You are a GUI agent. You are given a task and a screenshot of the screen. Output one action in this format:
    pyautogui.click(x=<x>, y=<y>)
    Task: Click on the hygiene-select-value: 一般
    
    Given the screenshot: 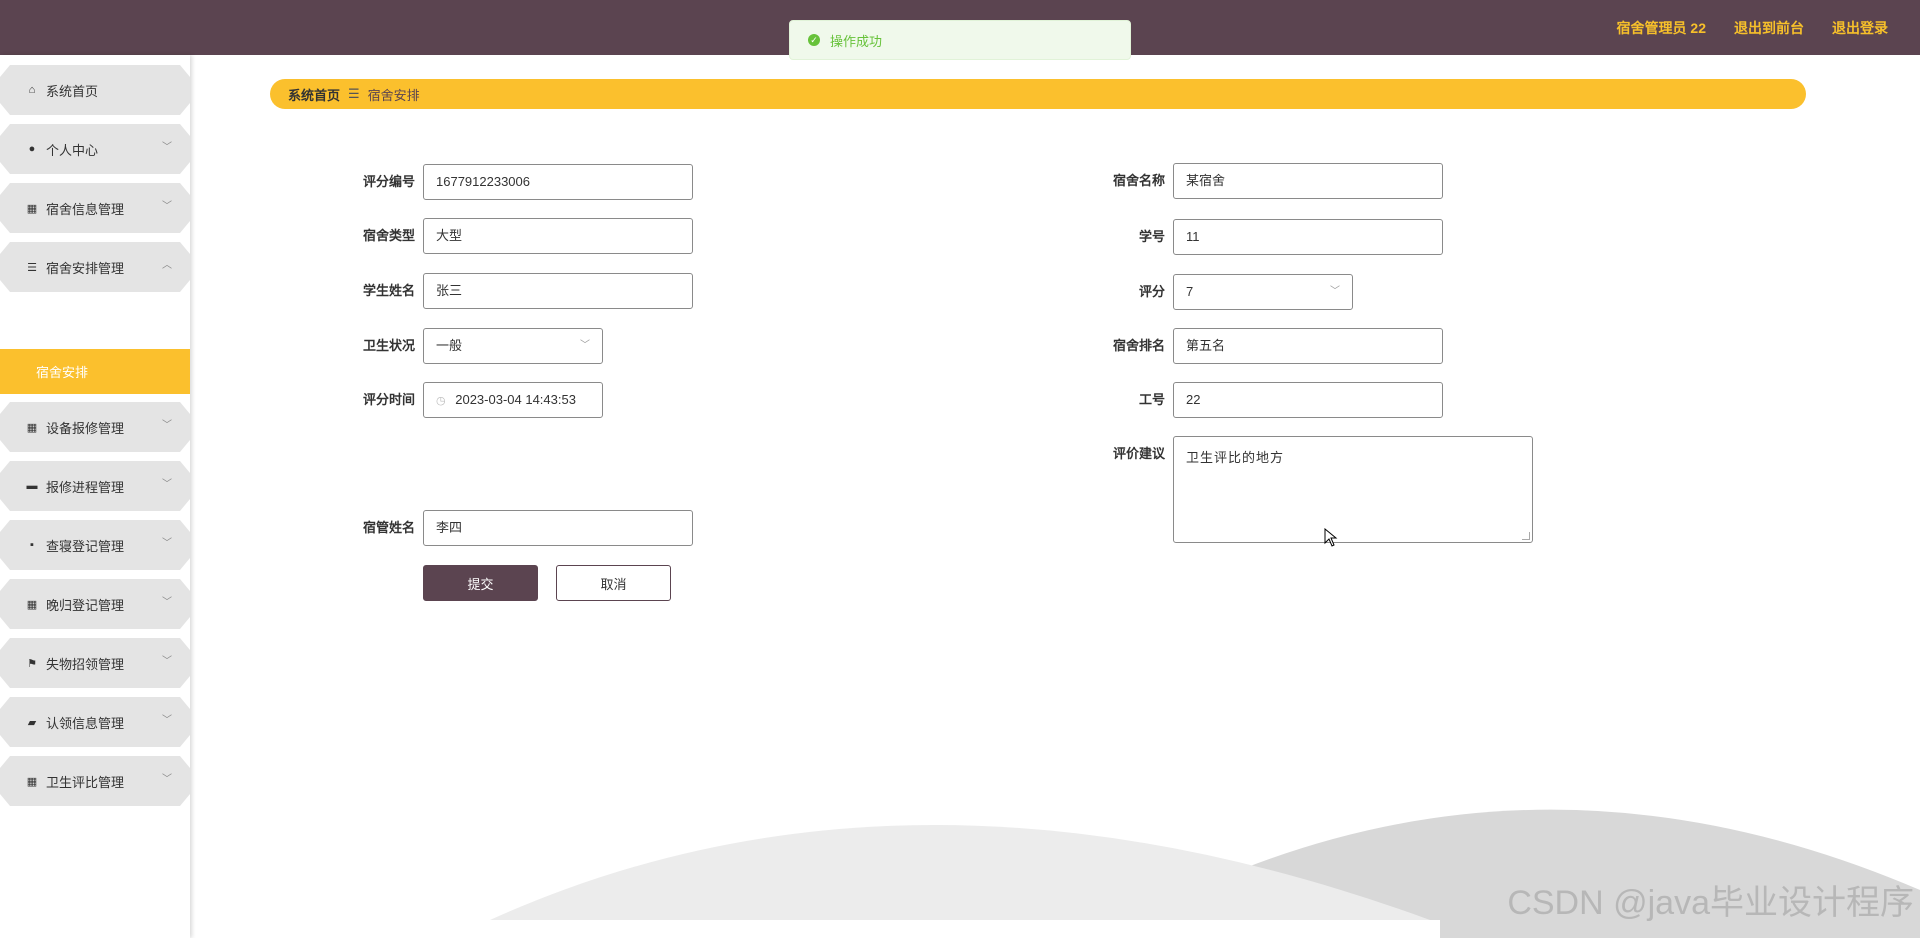 What is the action you would take?
    pyautogui.click(x=449, y=345)
    